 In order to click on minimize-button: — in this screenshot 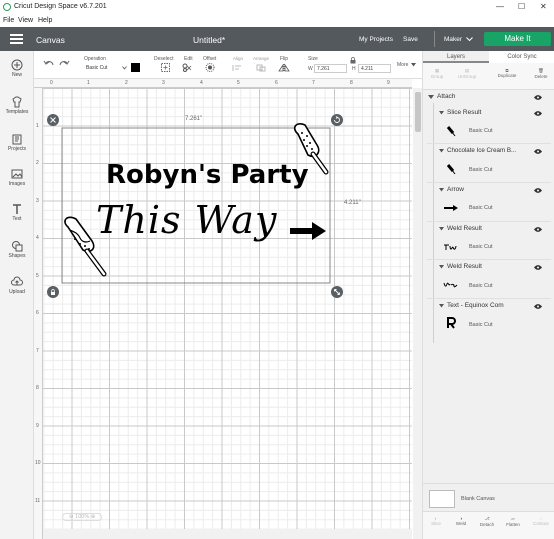, I will do `click(500, 6)`.